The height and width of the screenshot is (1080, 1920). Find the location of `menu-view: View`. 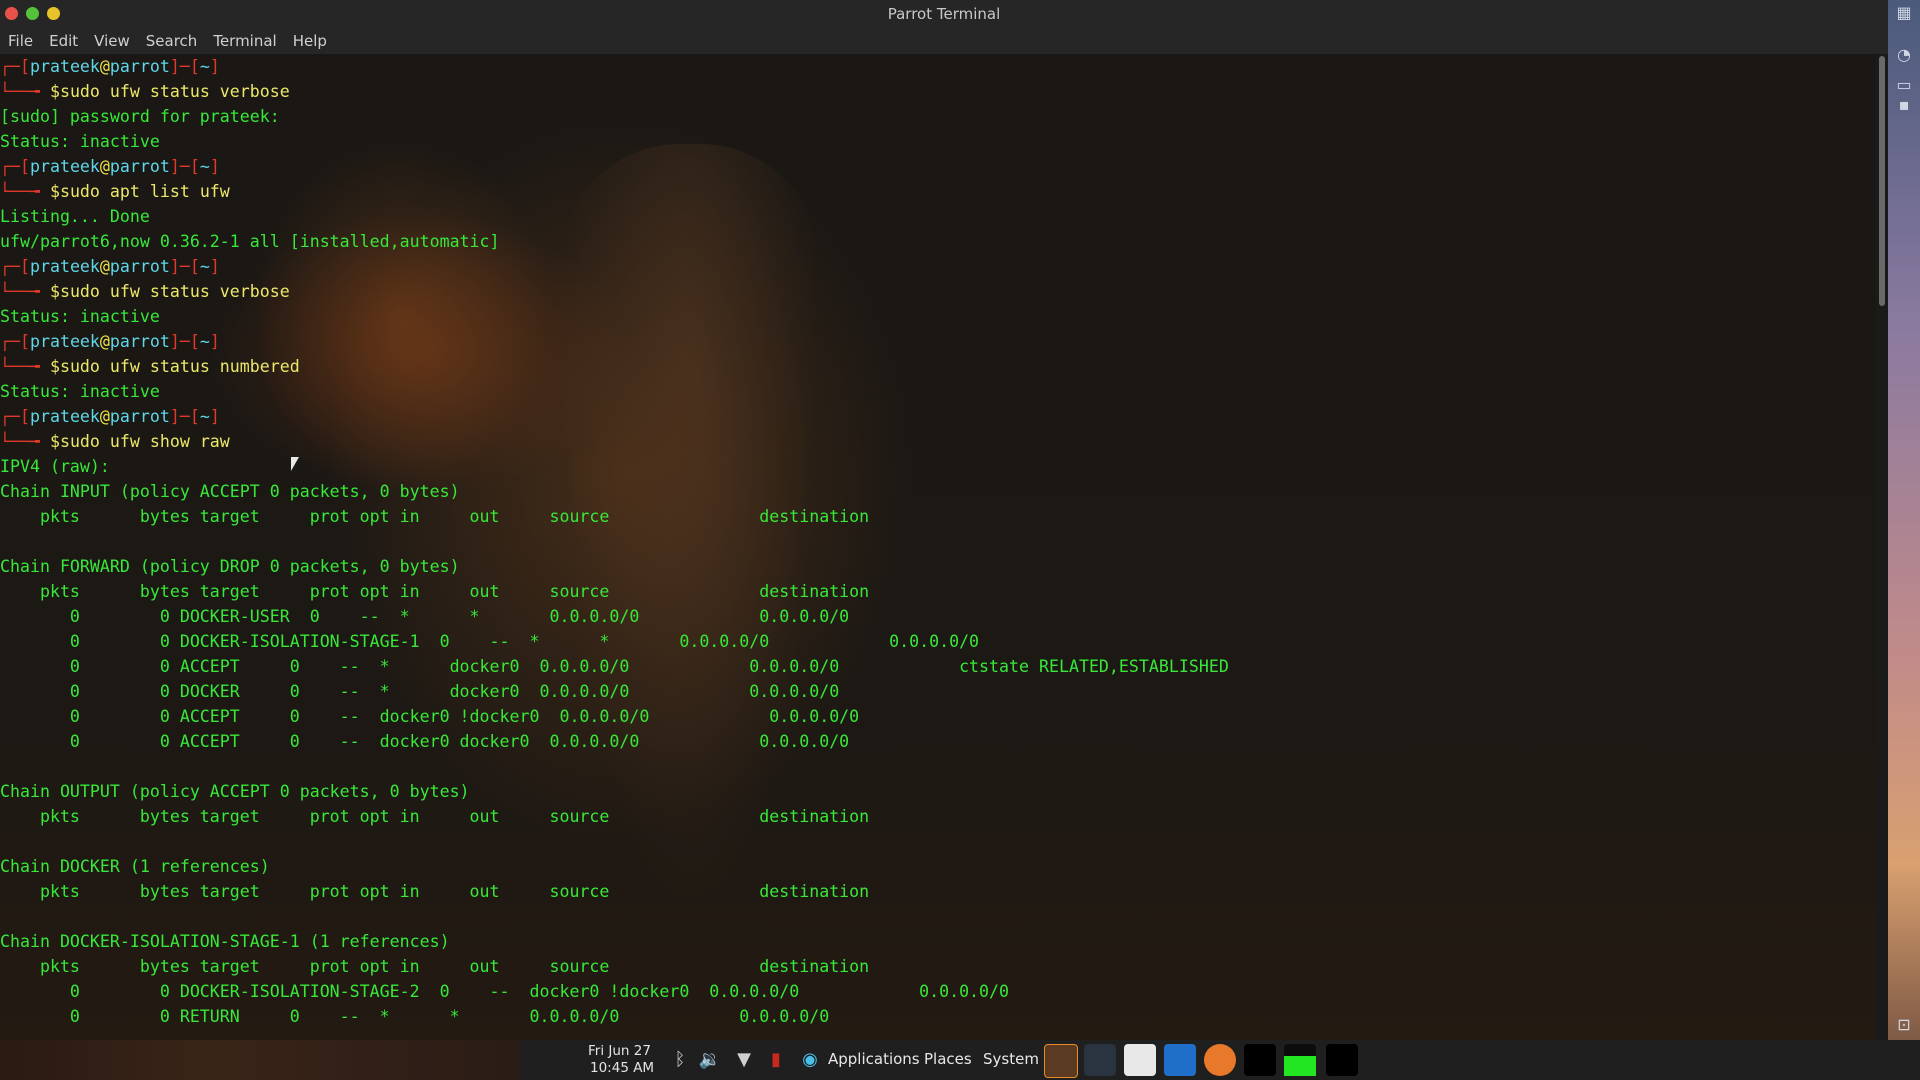

menu-view: View is located at coordinates (112, 39).